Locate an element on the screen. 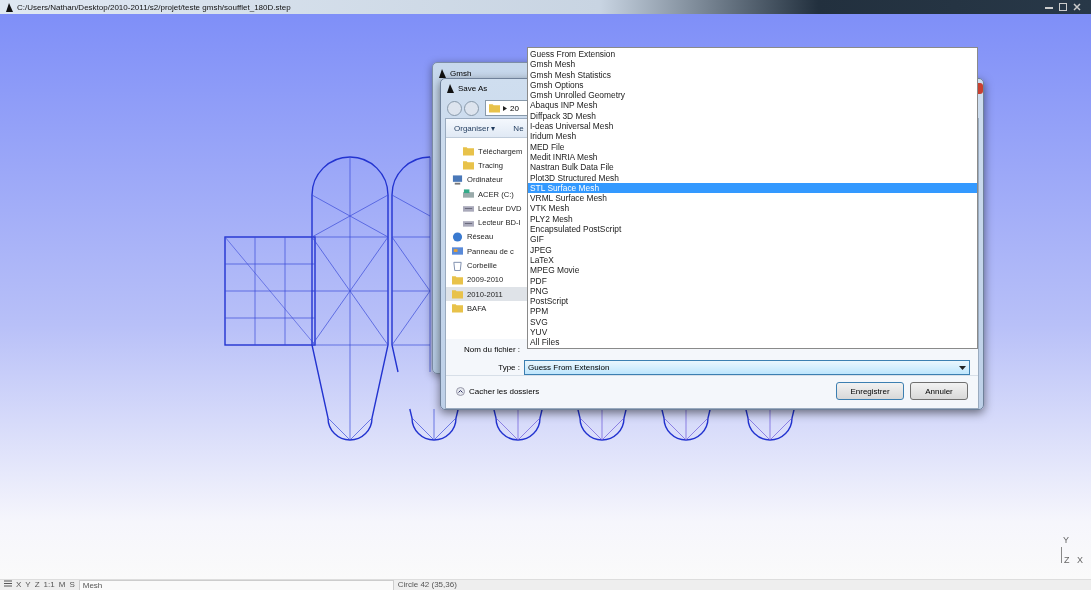 This screenshot has width=1091, height=590. mode-field: Mesh is located at coordinates (236, 585).